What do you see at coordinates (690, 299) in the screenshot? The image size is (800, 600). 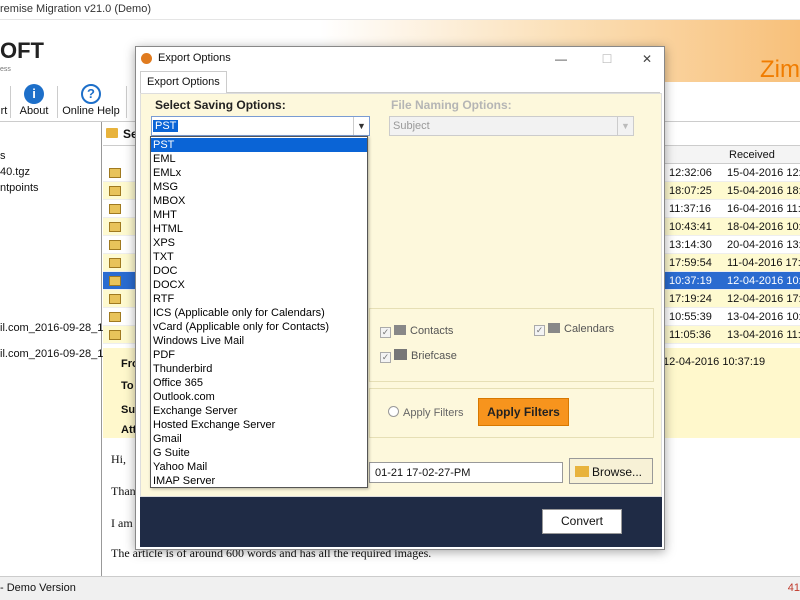 I see `mail-time: 17:19:24` at bounding box center [690, 299].